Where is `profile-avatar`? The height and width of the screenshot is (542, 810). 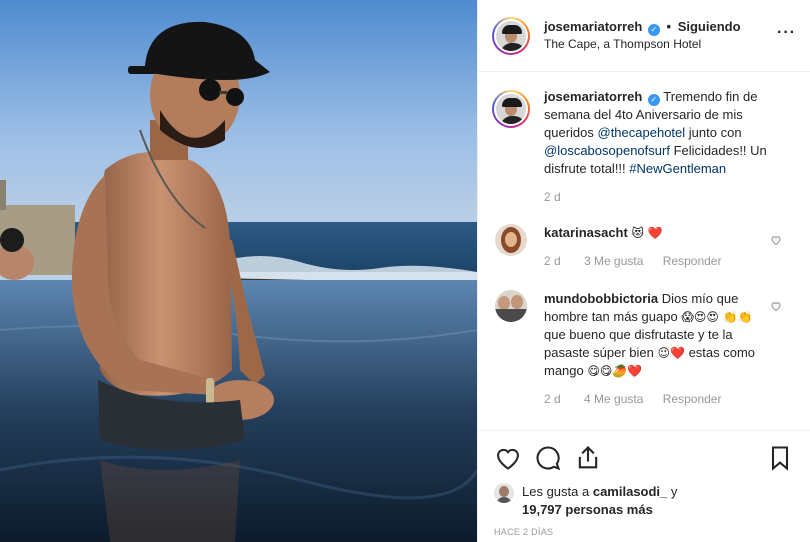
profile-avatar is located at coordinates (511, 35).